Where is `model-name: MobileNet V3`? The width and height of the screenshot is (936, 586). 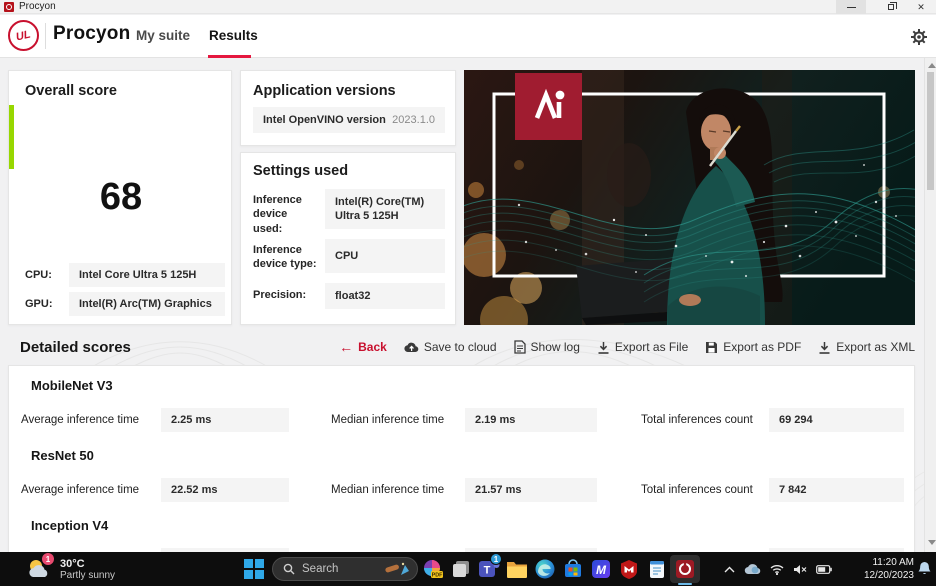 model-name: MobileNet V3 is located at coordinates (72, 385).